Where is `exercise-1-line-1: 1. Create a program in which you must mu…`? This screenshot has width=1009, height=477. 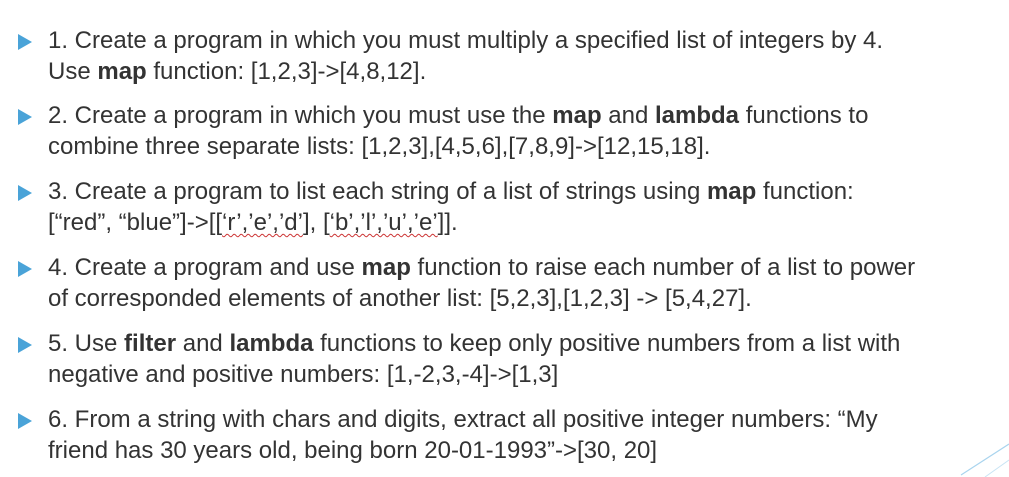 exercise-1-line-1: 1. Create a program in which you must mu… is located at coordinates (466, 40).